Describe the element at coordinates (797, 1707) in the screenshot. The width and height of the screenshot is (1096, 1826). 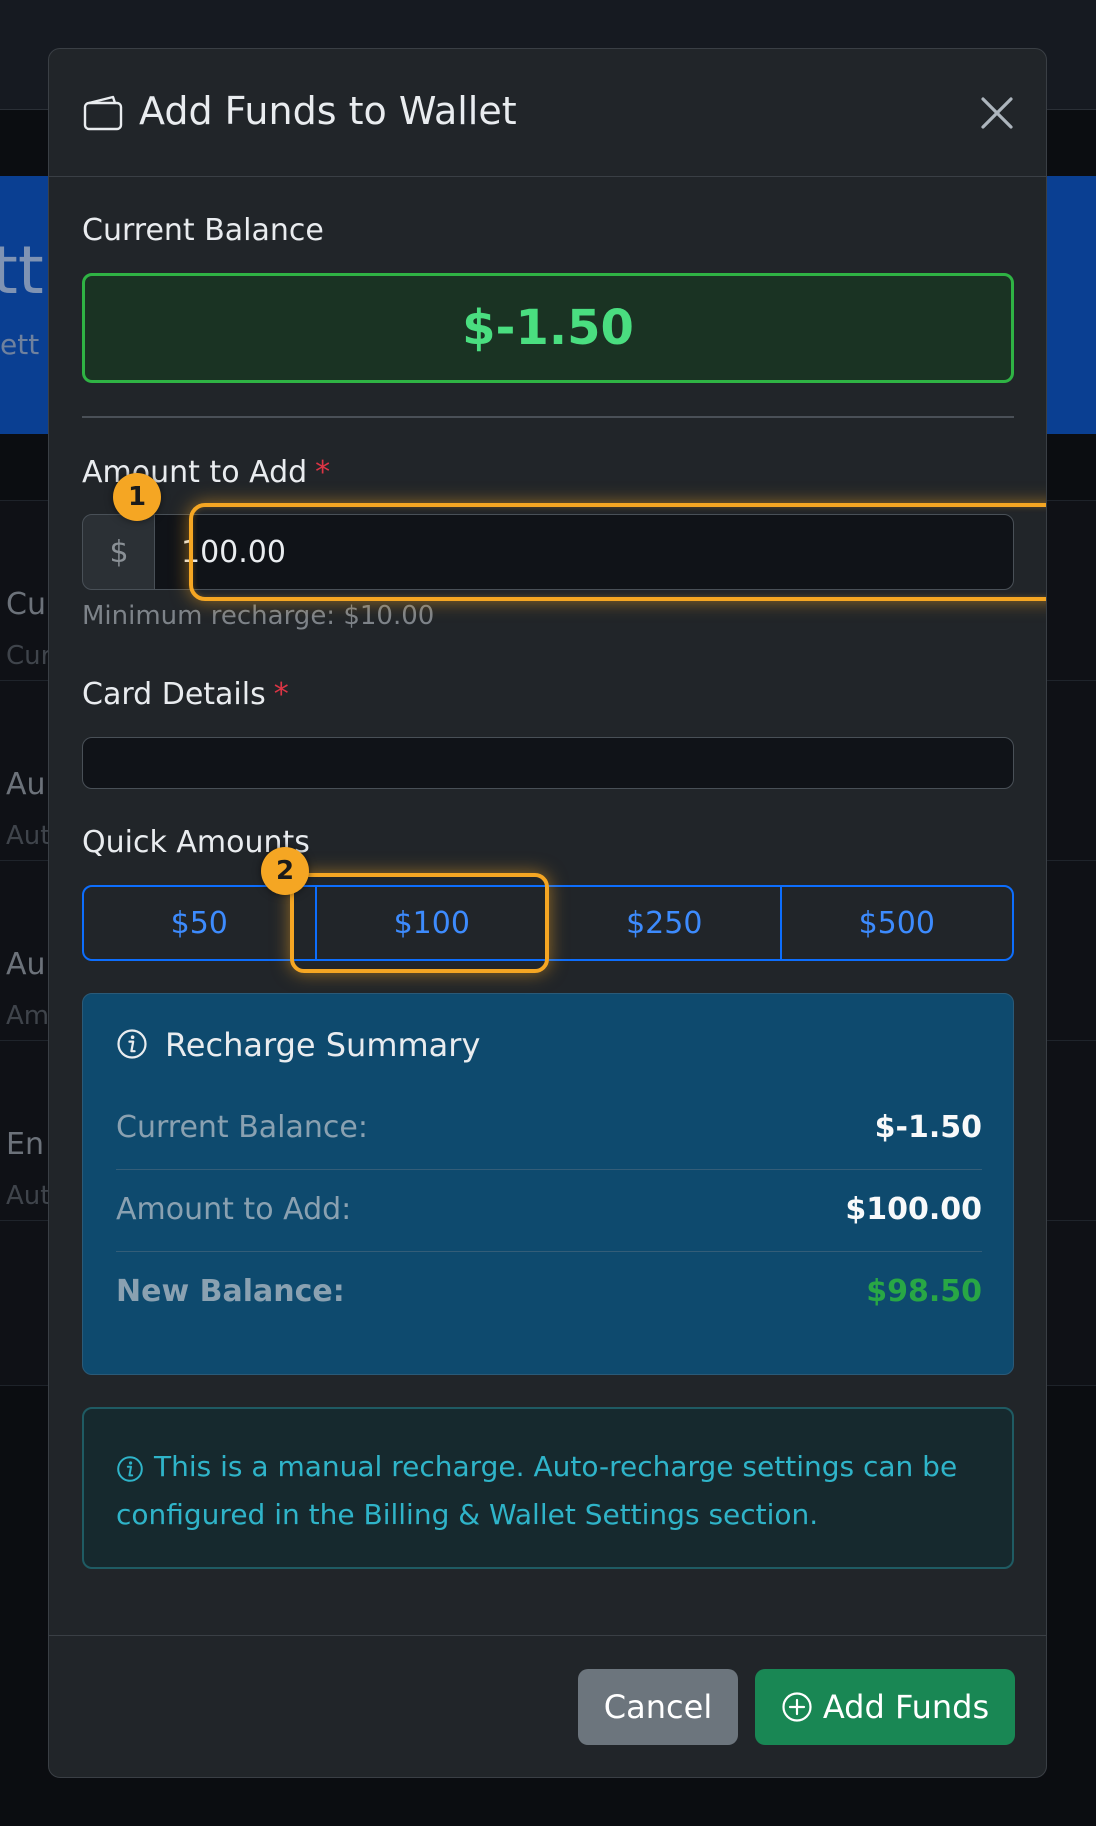
I see `plus-circle-icon` at that location.